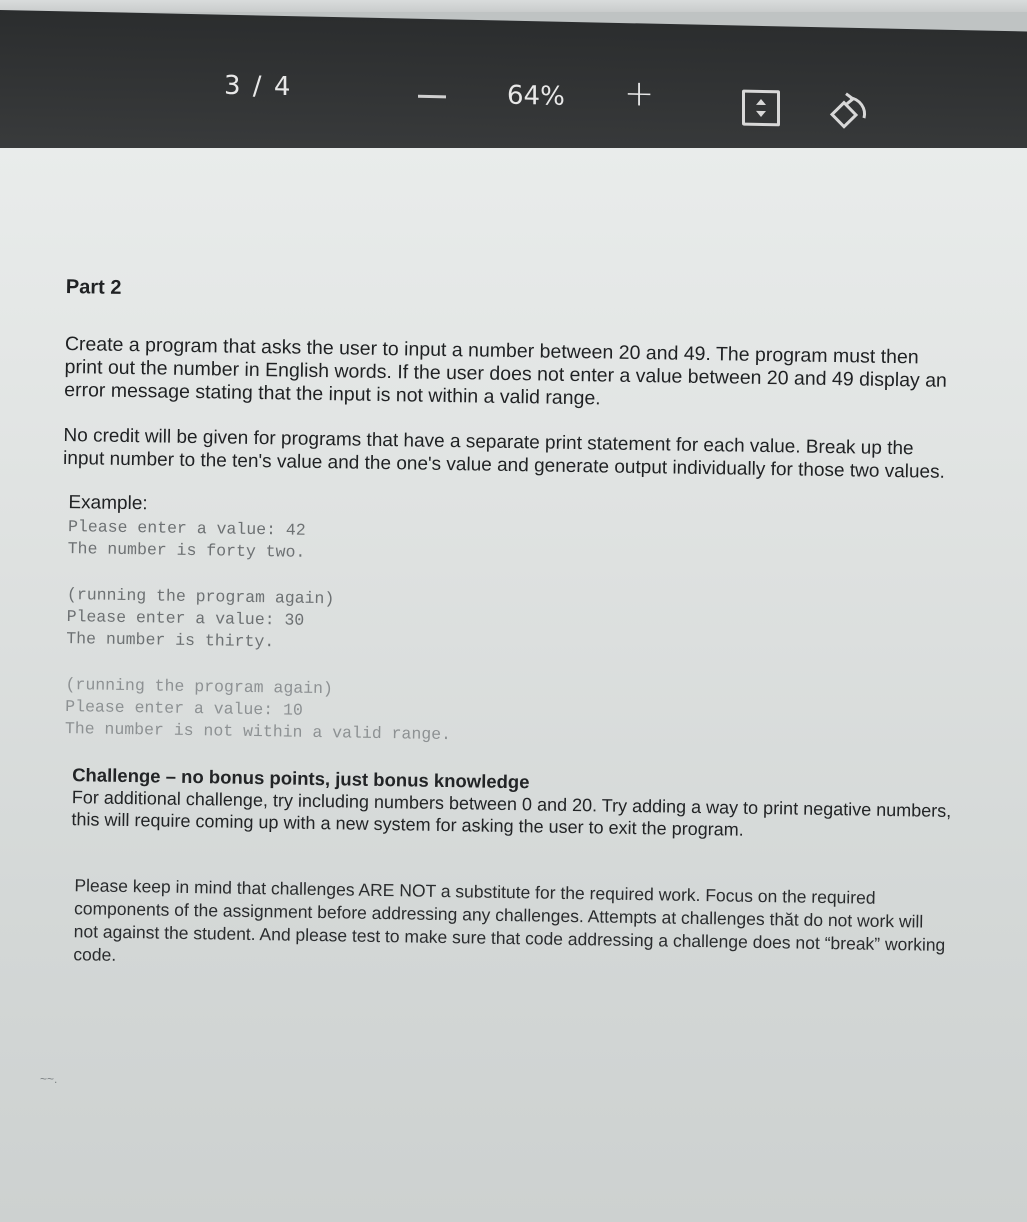 The width and height of the screenshot is (1027, 1222). Describe the element at coordinates (49, 1079) in the screenshot. I see `stray-mark: ~~.` at that location.